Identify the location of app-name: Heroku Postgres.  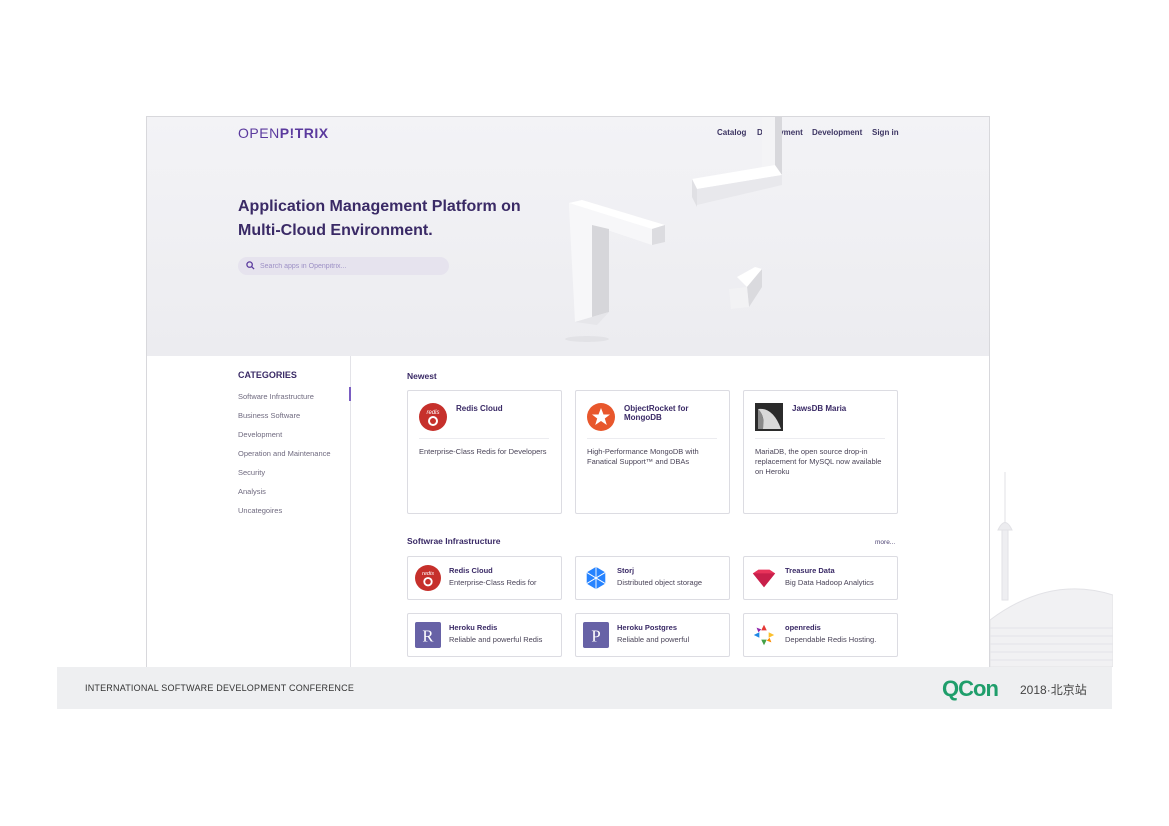
(647, 627).